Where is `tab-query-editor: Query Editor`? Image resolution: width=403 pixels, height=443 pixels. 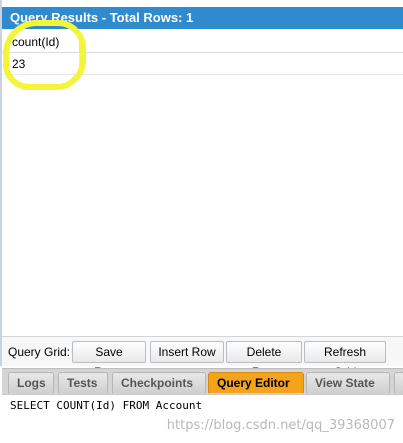
tab-query-editor: Query Editor is located at coordinates (256, 382).